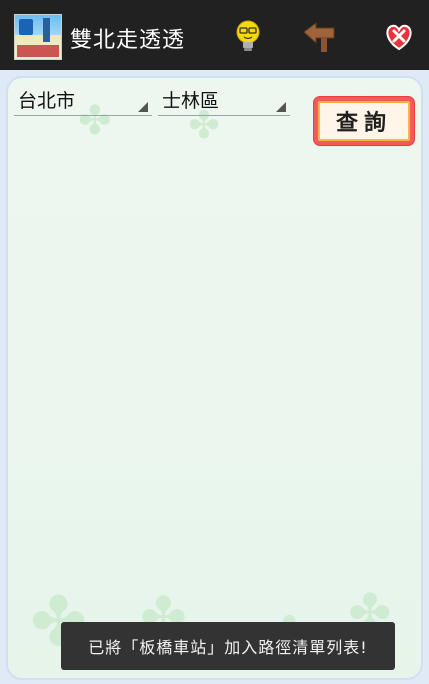  Describe the element at coordinates (47, 101) in the screenshot. I see `city-dropdown-value: 台北市` at that location.